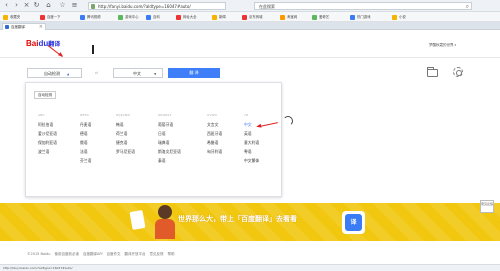 The height and width of the screenshot is (271, 500). What do you see at coordinates (135, 254) in the screenshot?
I see `footer-link: 翻译开放平台` at bounding box center [135, 254].